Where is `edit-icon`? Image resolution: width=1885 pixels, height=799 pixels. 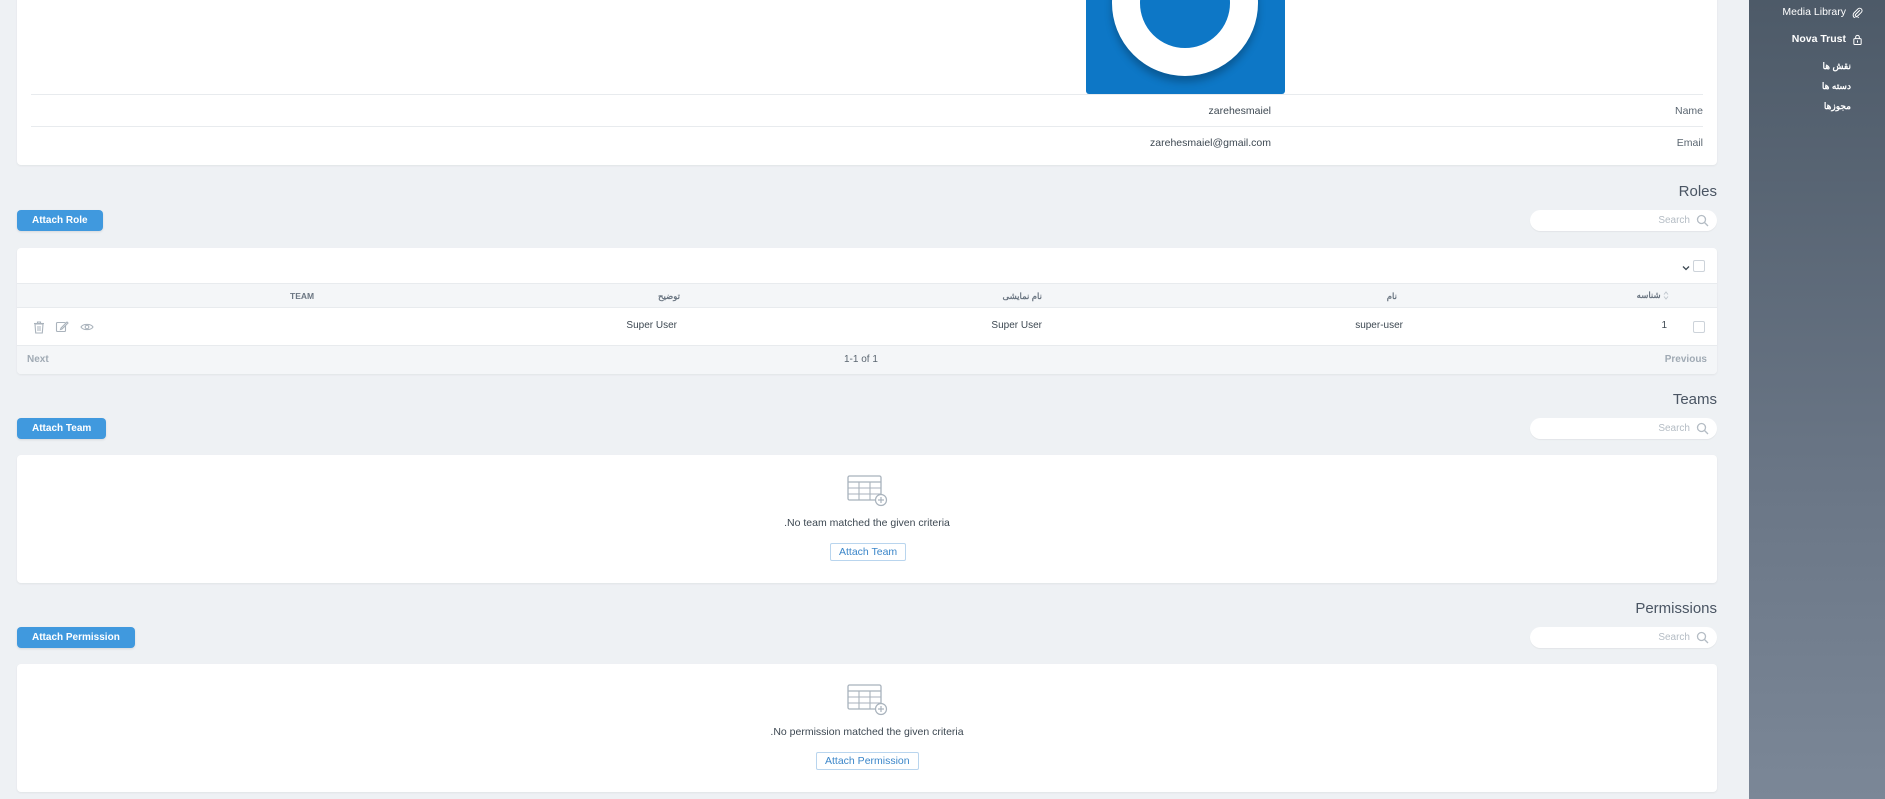
edit-icon is located at coordinates (62, 327).